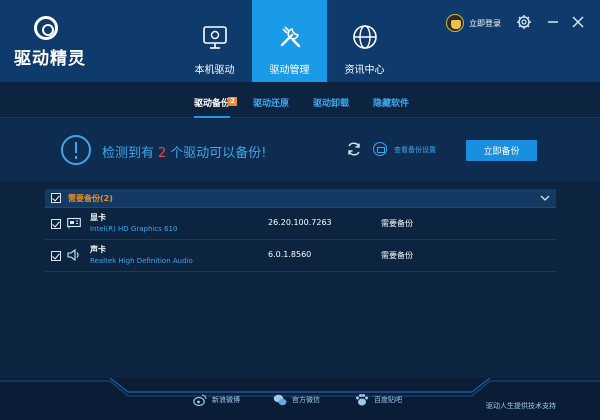  I want to click on tab-driver-restore: 驱动还原, so click(271, 102).